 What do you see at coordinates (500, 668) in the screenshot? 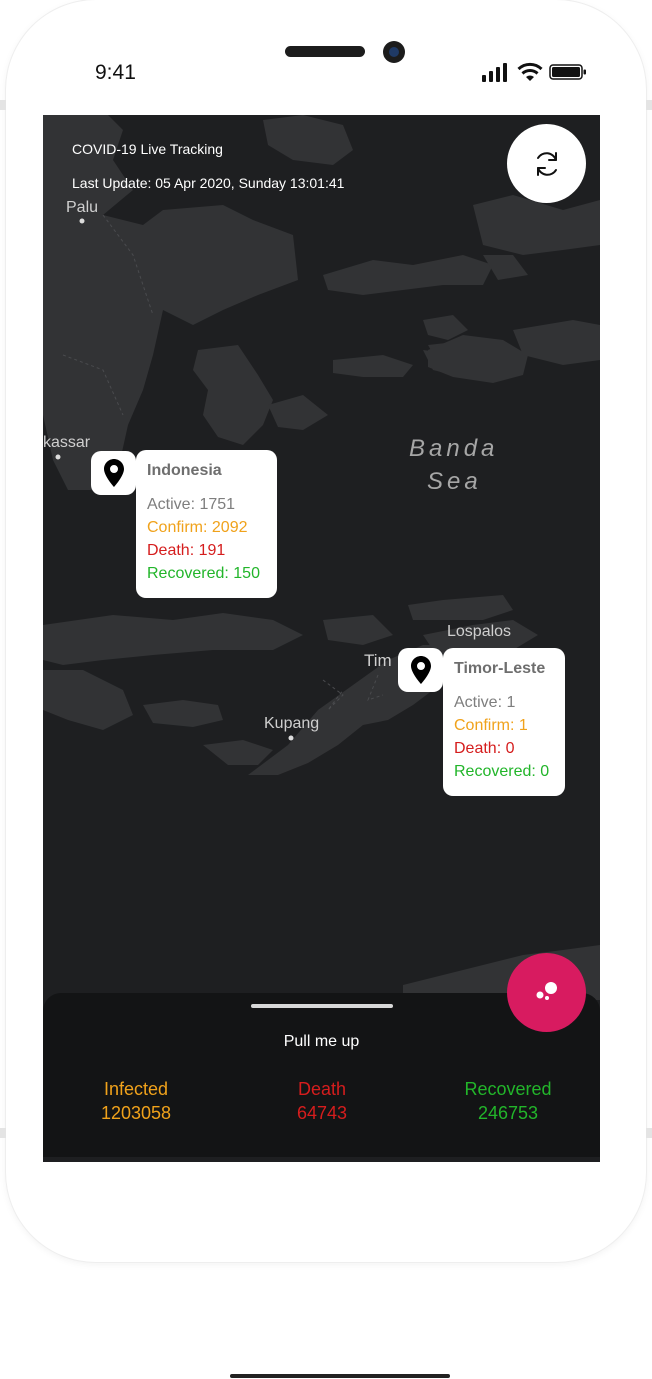
I see `card-country: Timor-Leste` at bounding box center [500, 668].